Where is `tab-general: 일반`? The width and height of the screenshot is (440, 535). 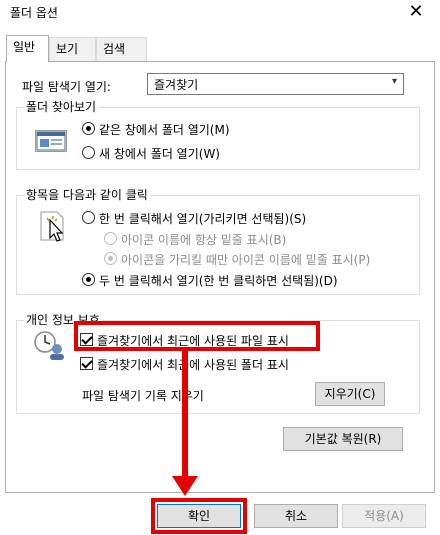 tab-general: 일반 is located at coordinates (27, 48).